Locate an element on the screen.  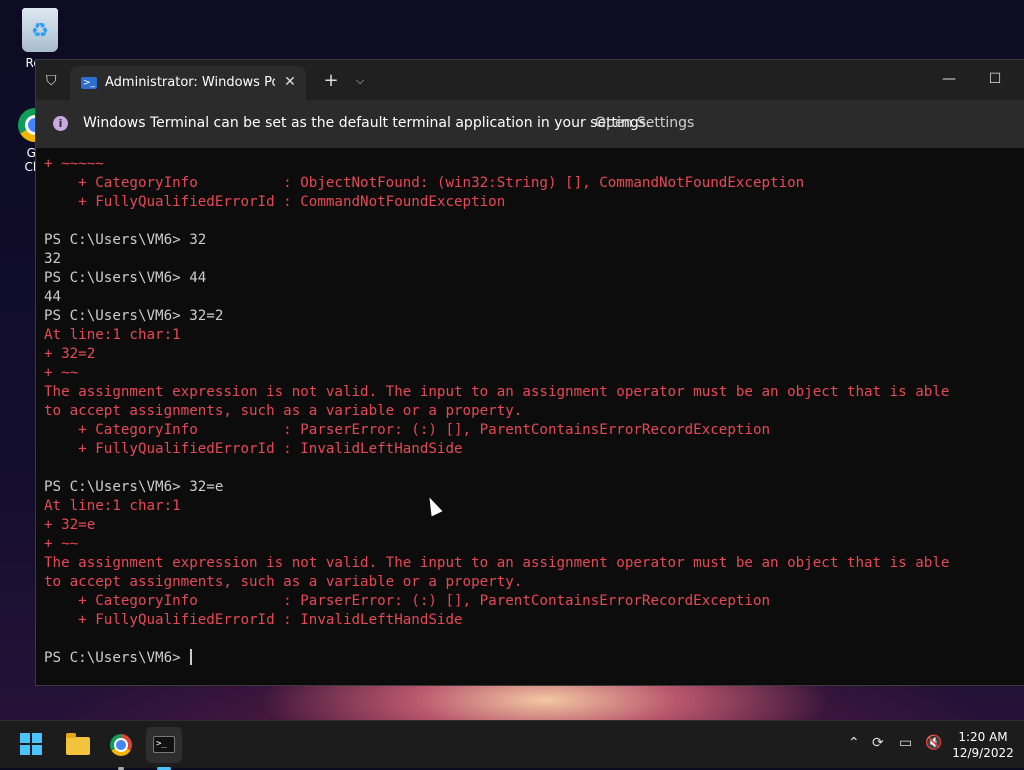
powershell-icon: >_ is located at coordinates (89, 83).